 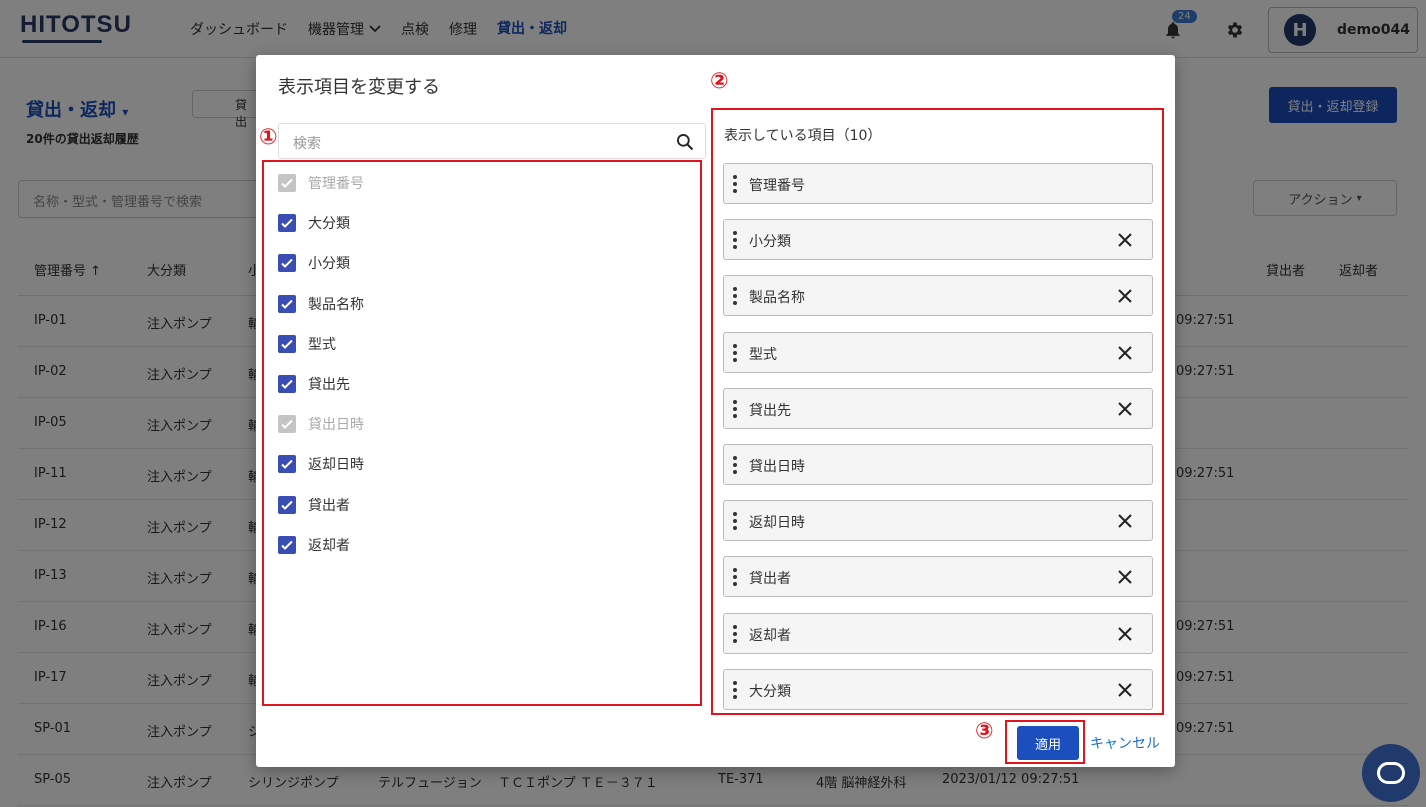 I want to click on shown-item: 小分類, so click(x=938, y=240).